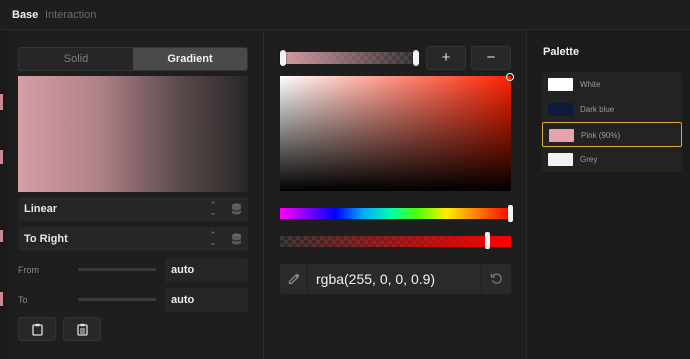 This screenshot has width=690, height=359. I want to click on reset-color-button, so click(496, 279).